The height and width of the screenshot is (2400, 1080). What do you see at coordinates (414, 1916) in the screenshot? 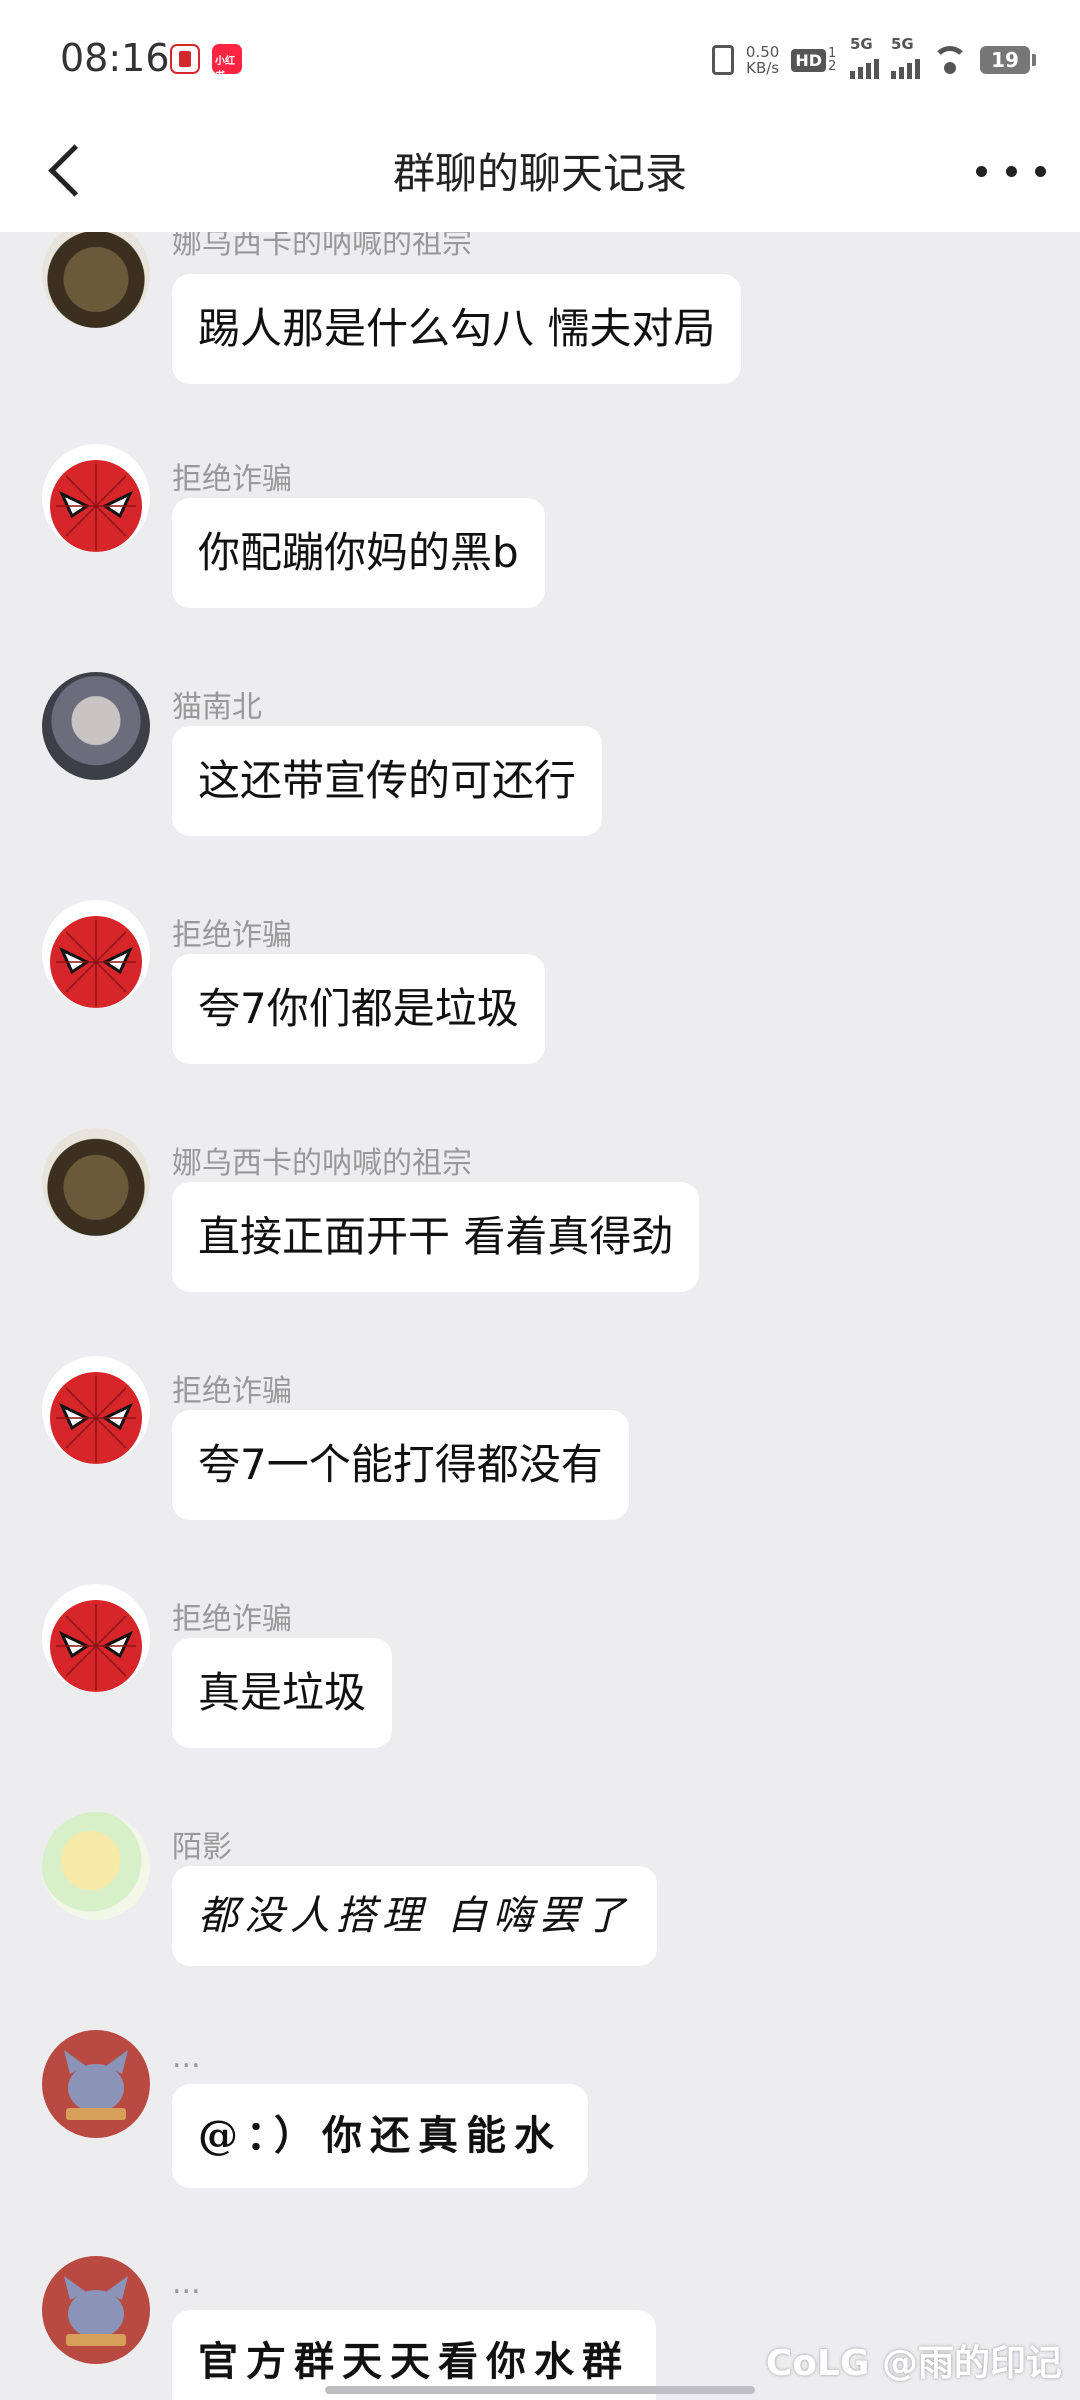
I see `message-bubble: 都没人搭理 自嗨罢了` at bounding box center [414, 1916].